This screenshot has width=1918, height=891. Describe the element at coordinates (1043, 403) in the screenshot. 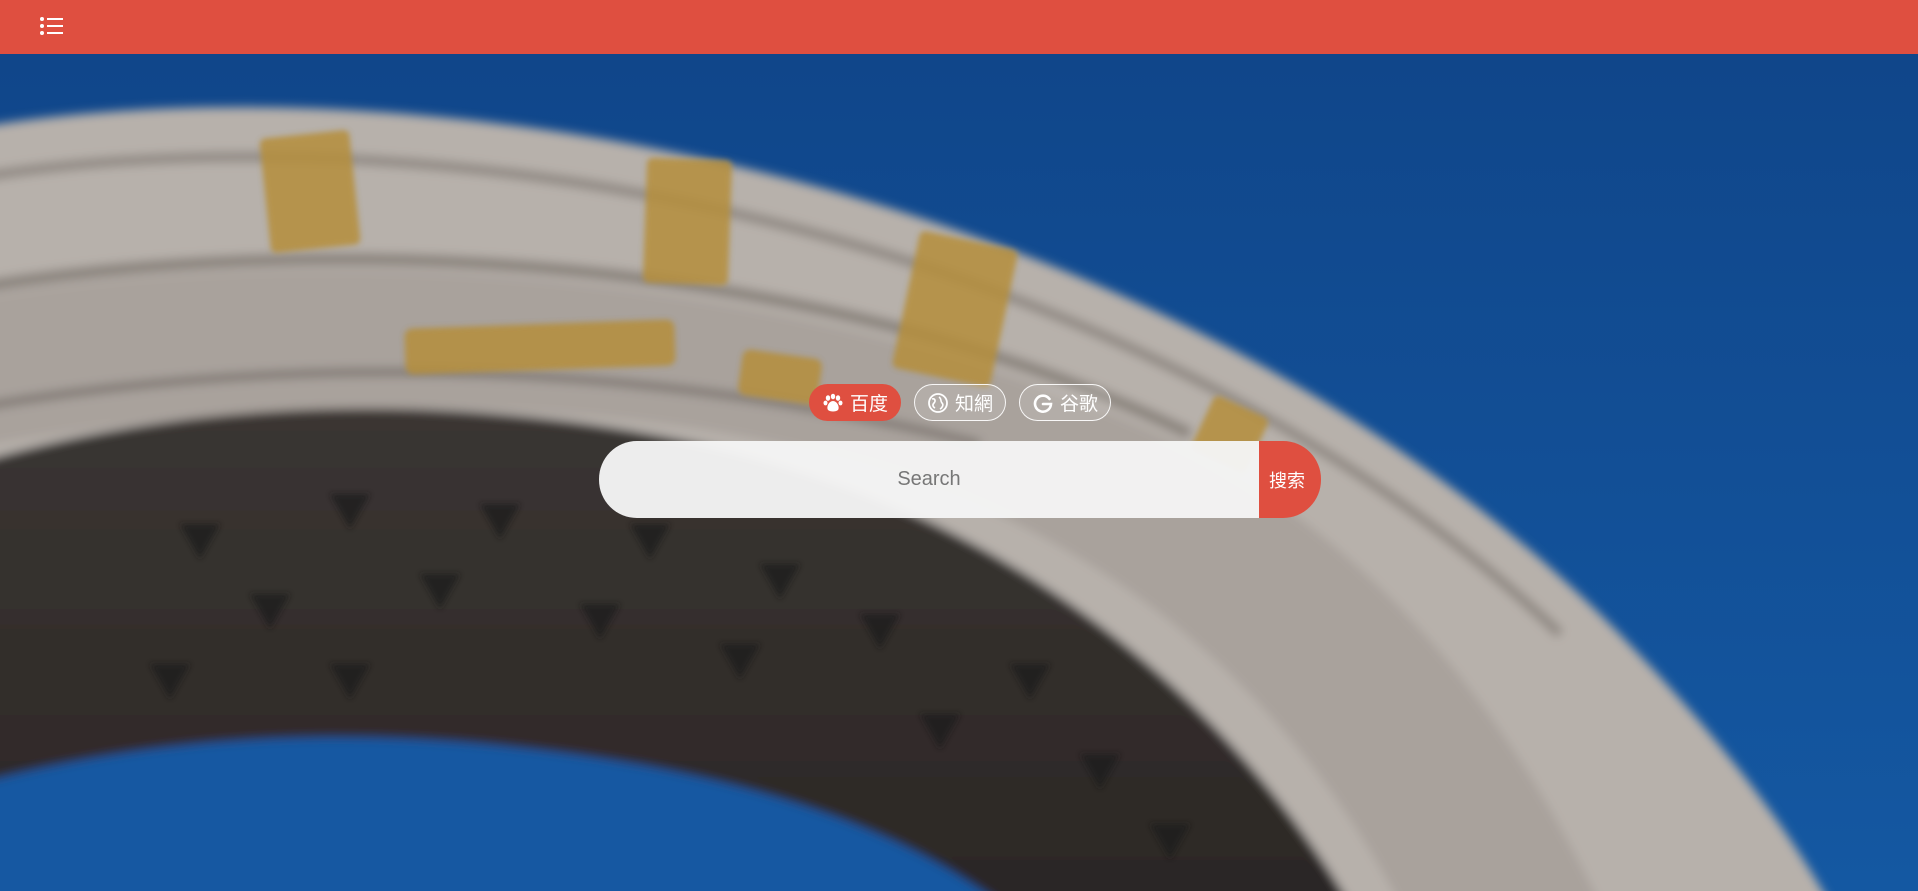

I see `google-g-icon` at that location.